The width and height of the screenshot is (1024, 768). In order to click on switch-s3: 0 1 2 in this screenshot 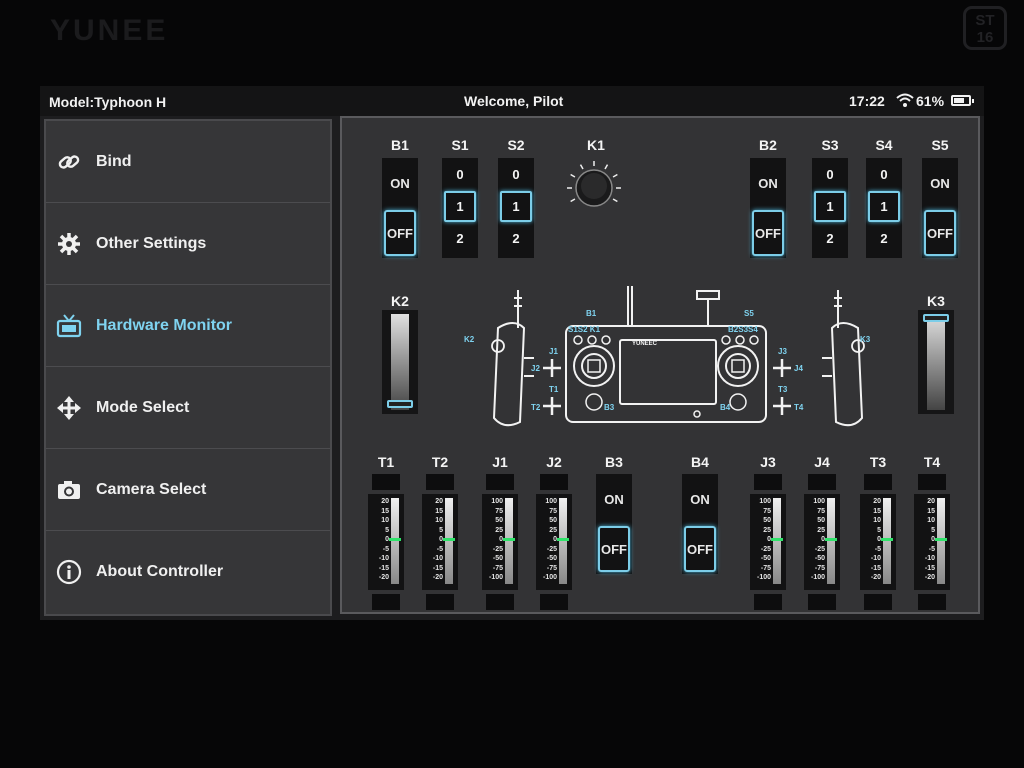, I will do `click(830, 208)`.